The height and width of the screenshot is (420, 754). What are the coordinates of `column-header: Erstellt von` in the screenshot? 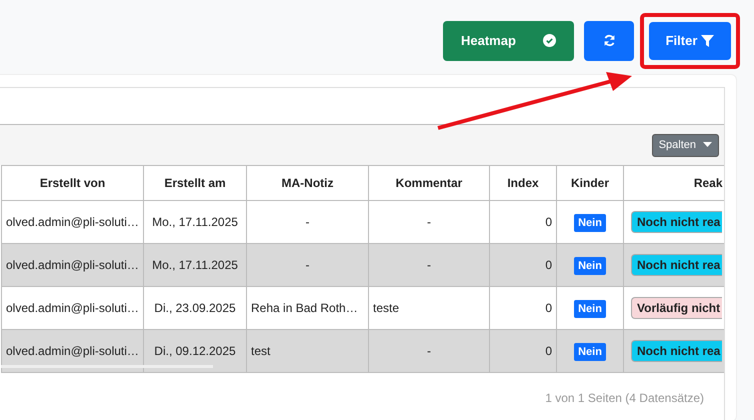 It's located at (73, 183).